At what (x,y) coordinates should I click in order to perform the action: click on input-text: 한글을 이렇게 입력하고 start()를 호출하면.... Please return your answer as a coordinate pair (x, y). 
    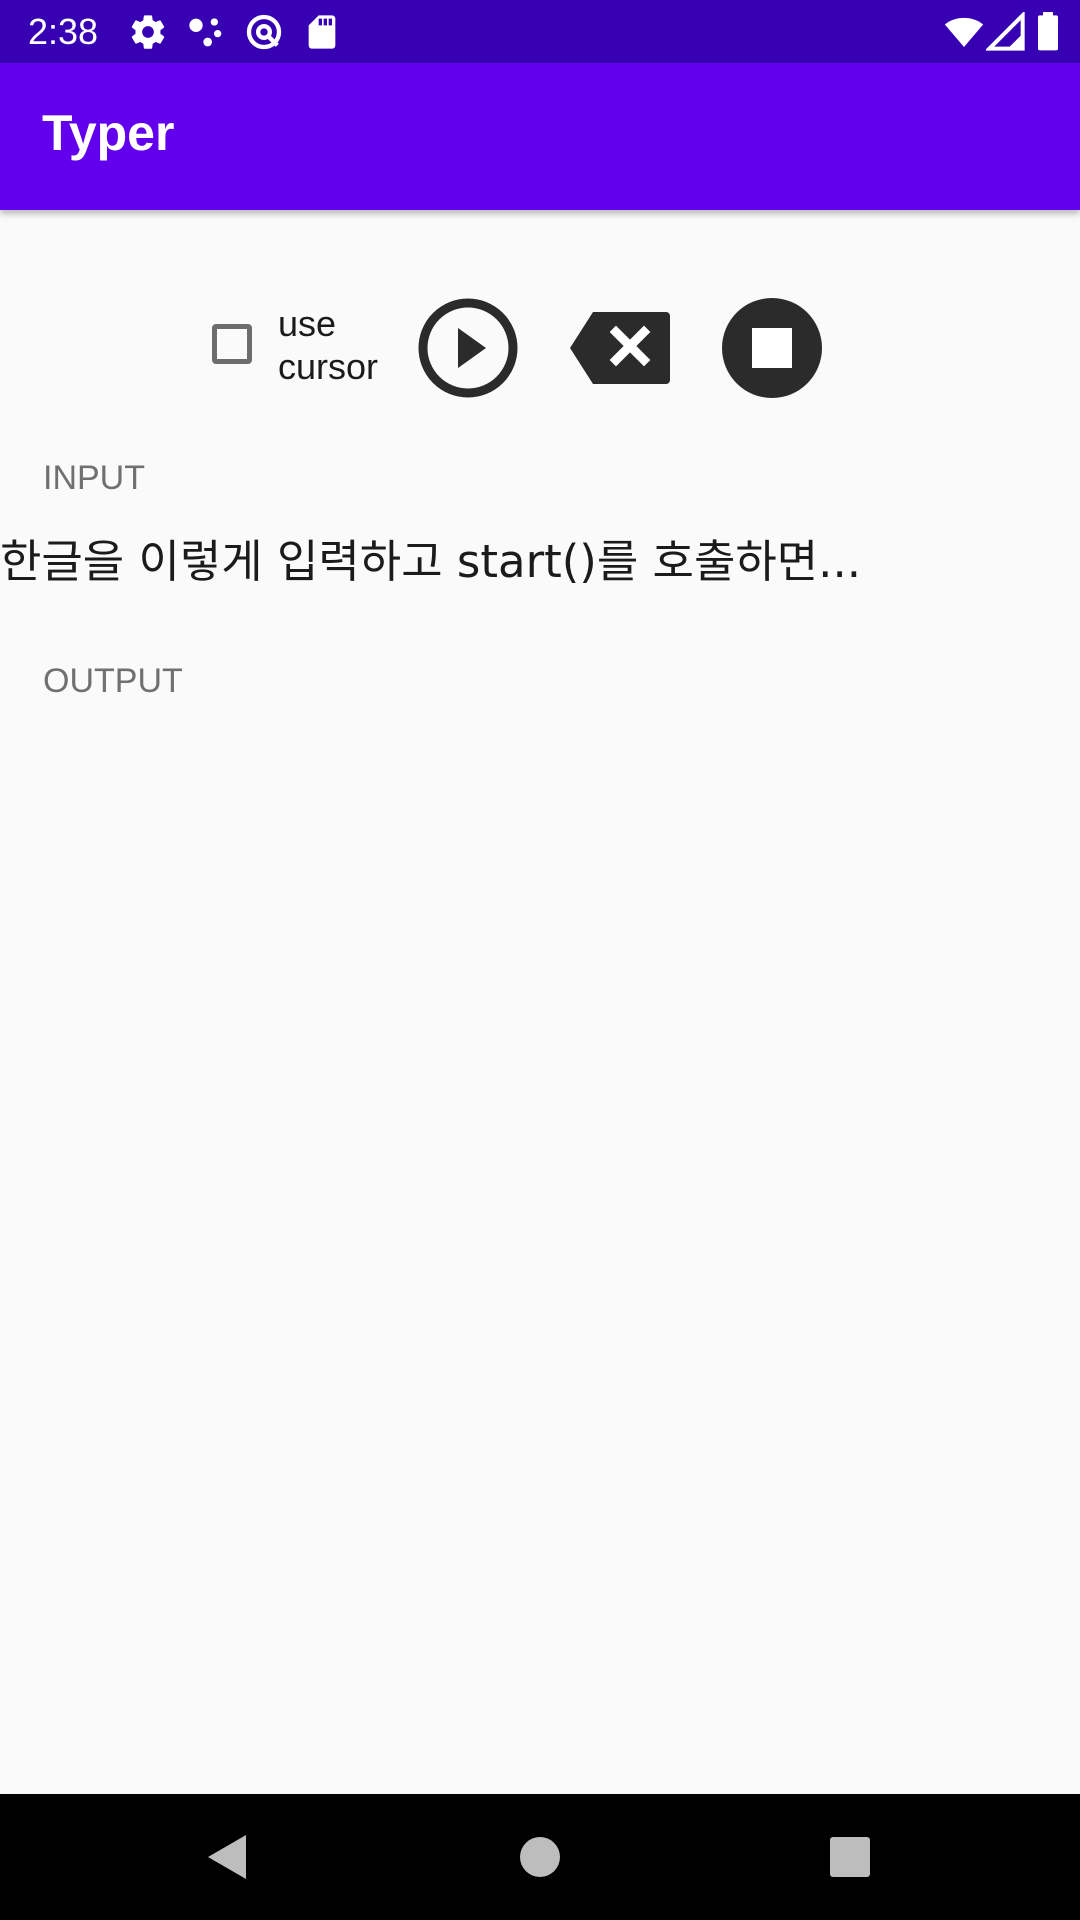
    Looking at the image, I should click on (431, 561).